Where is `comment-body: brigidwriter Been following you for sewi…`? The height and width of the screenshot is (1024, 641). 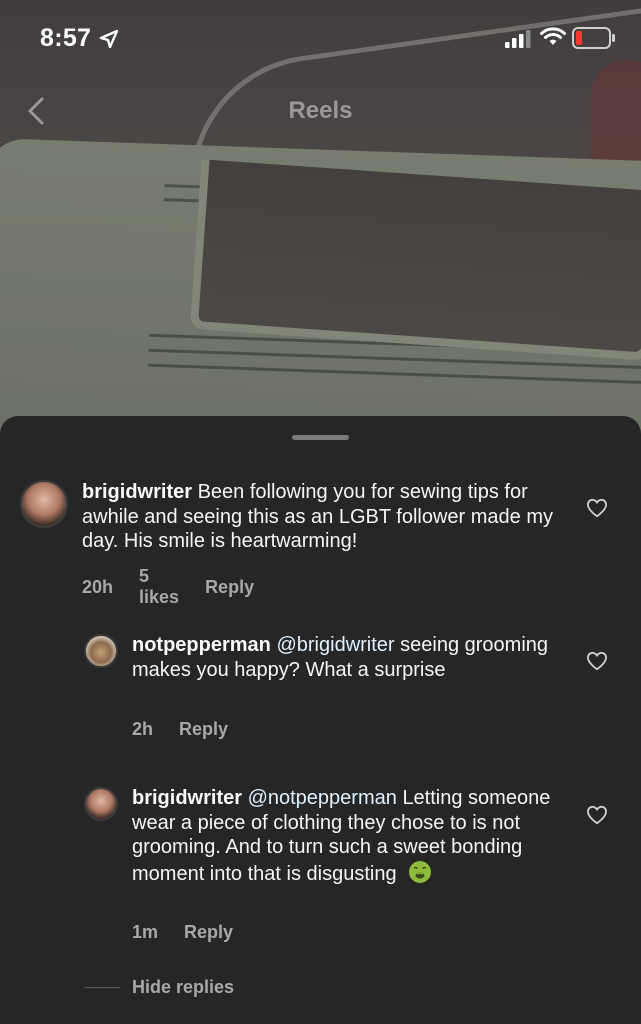 comment-body: brigidwriter Been following you for sewi… is located at coordinates (322, 517).